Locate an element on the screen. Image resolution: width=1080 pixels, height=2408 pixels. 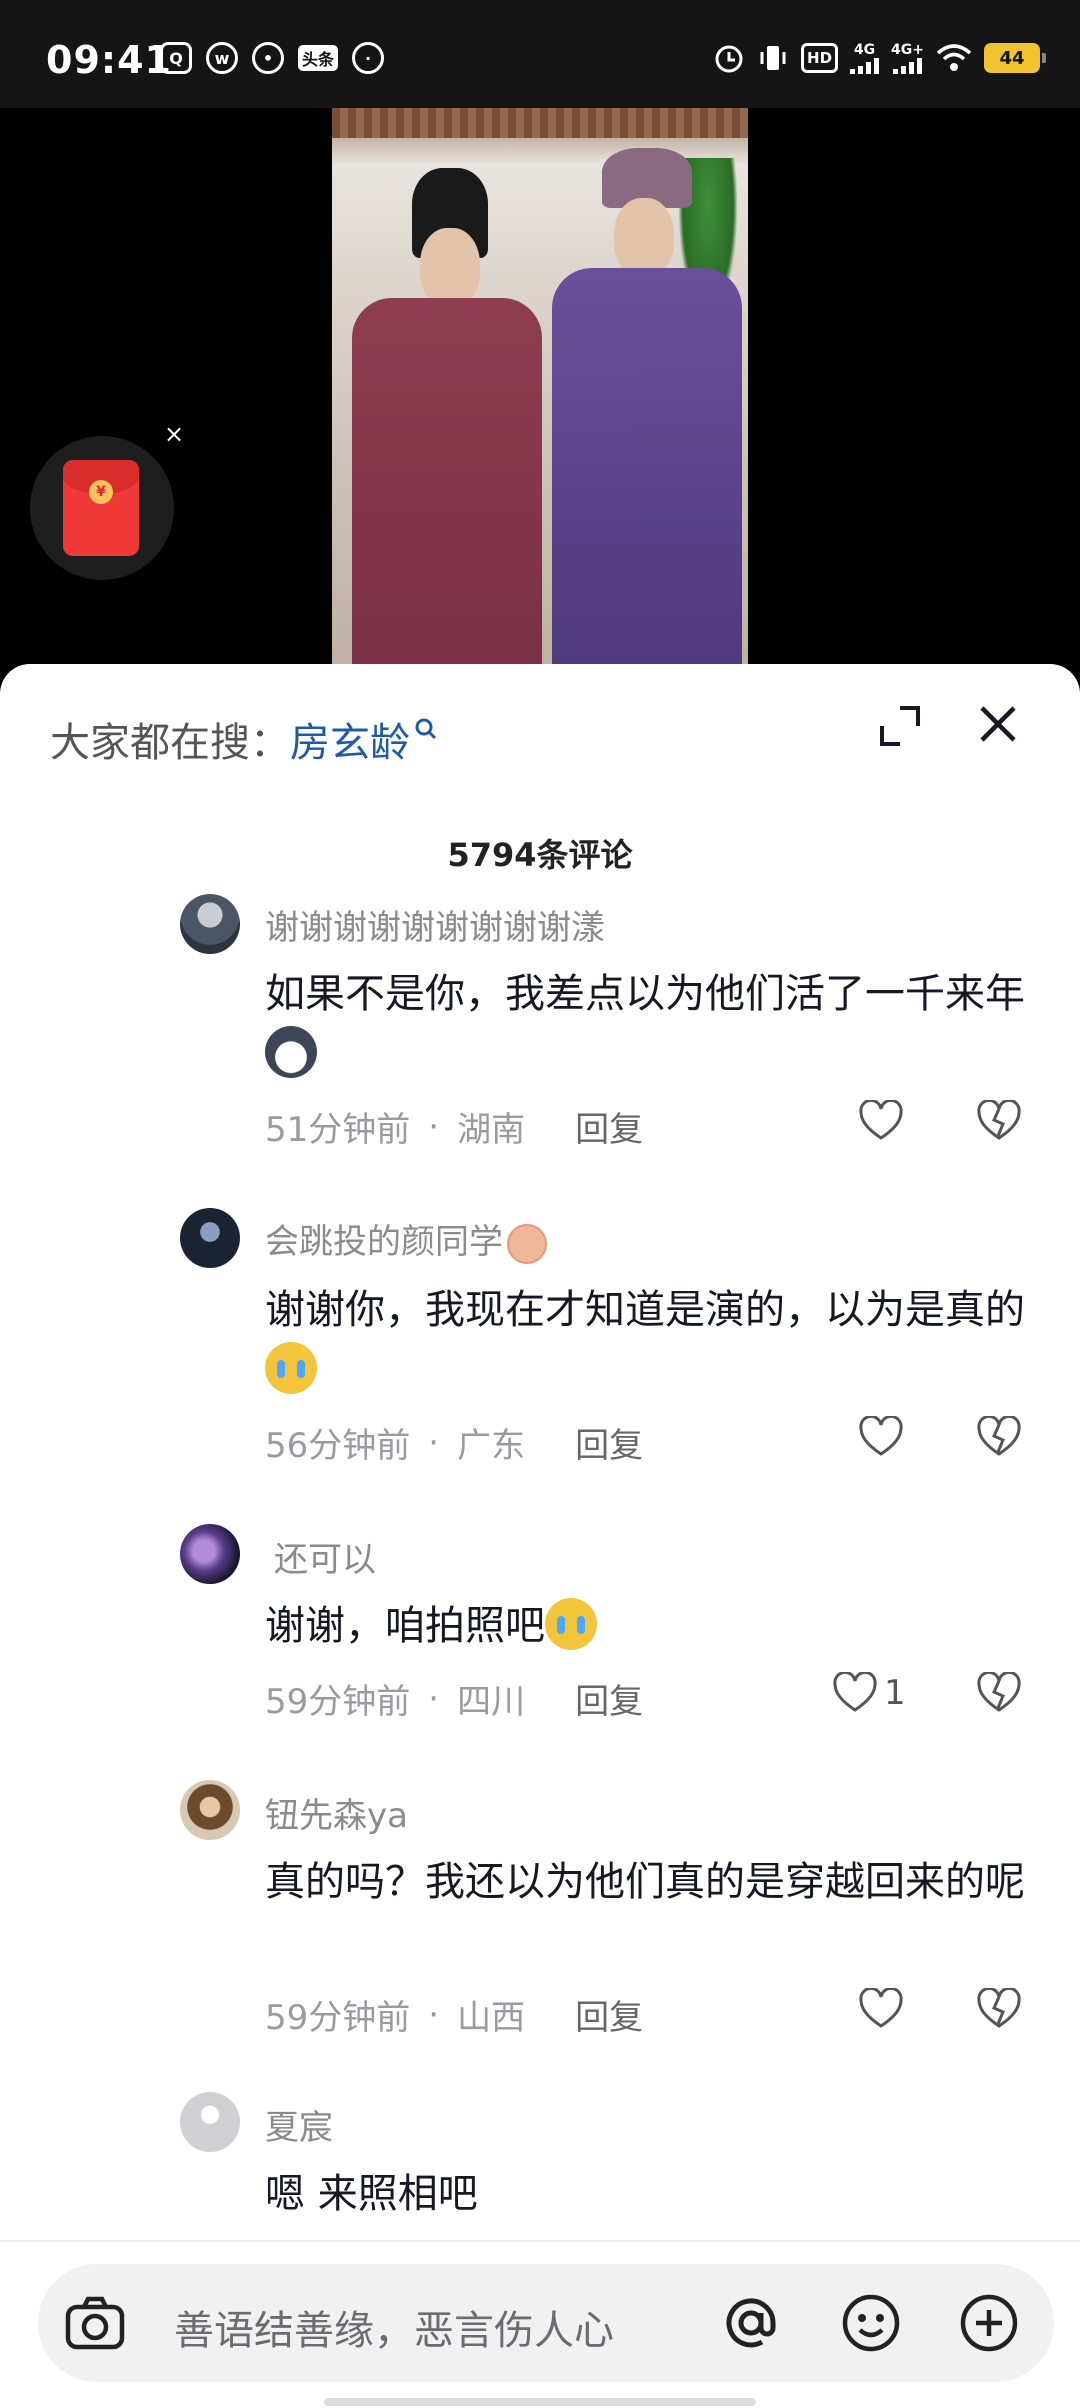
system-icons: HD 4G 4G+ 44 is located at coordinates (879, 58).